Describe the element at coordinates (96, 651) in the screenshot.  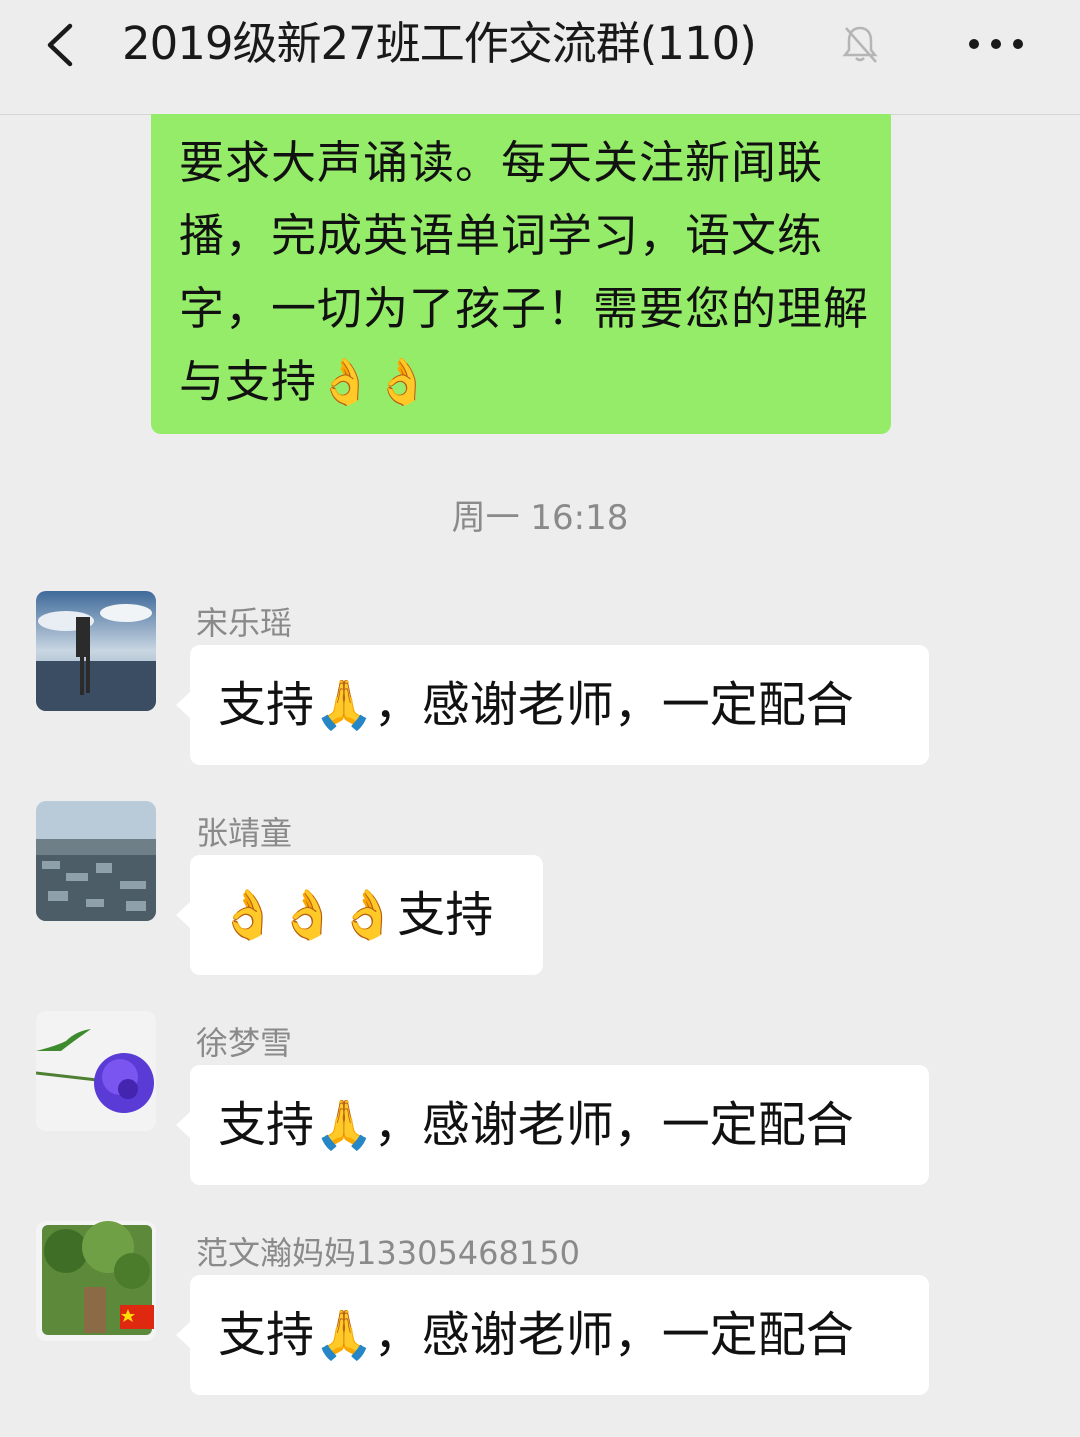
I see `avatar-person-lake` at that location.